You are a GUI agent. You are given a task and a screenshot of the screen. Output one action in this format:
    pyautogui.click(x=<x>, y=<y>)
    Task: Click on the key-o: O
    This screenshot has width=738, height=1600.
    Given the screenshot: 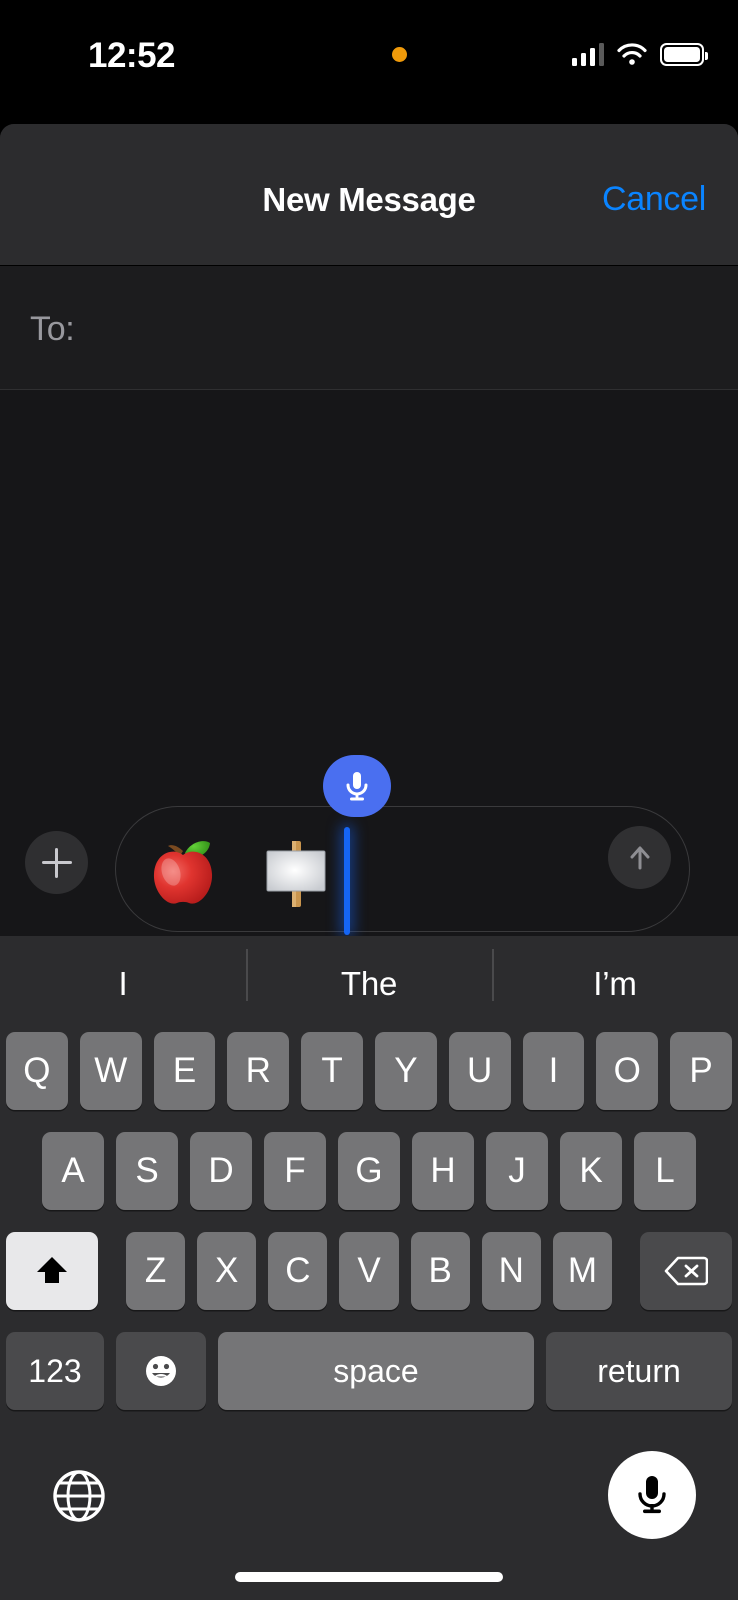 What is the action you would take?
    pyautogui.click(x=627, y=1071)
    